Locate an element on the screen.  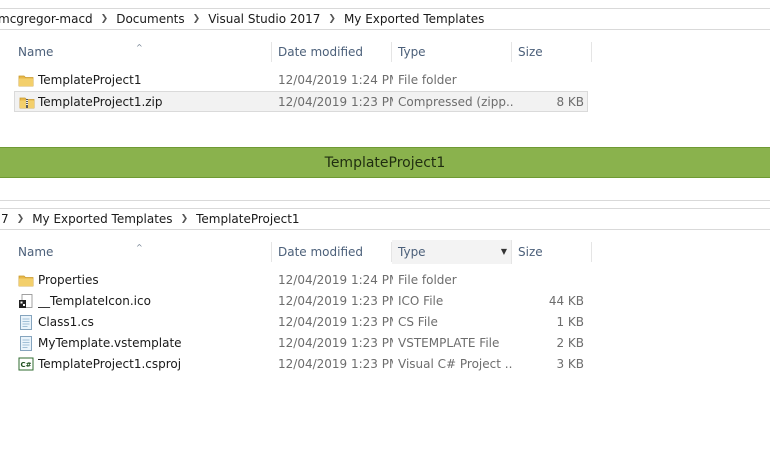
file-size: 44 KB is located at coordinates (566, 301).